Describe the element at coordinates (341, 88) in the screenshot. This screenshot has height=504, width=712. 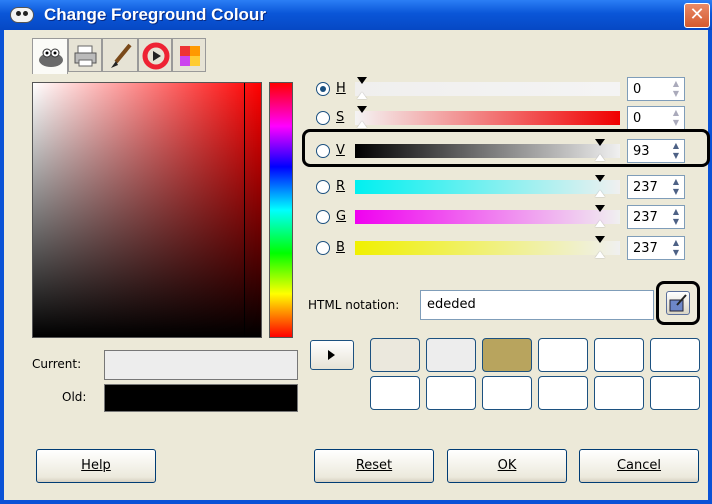
I see `channel-label-h: H` at that location.